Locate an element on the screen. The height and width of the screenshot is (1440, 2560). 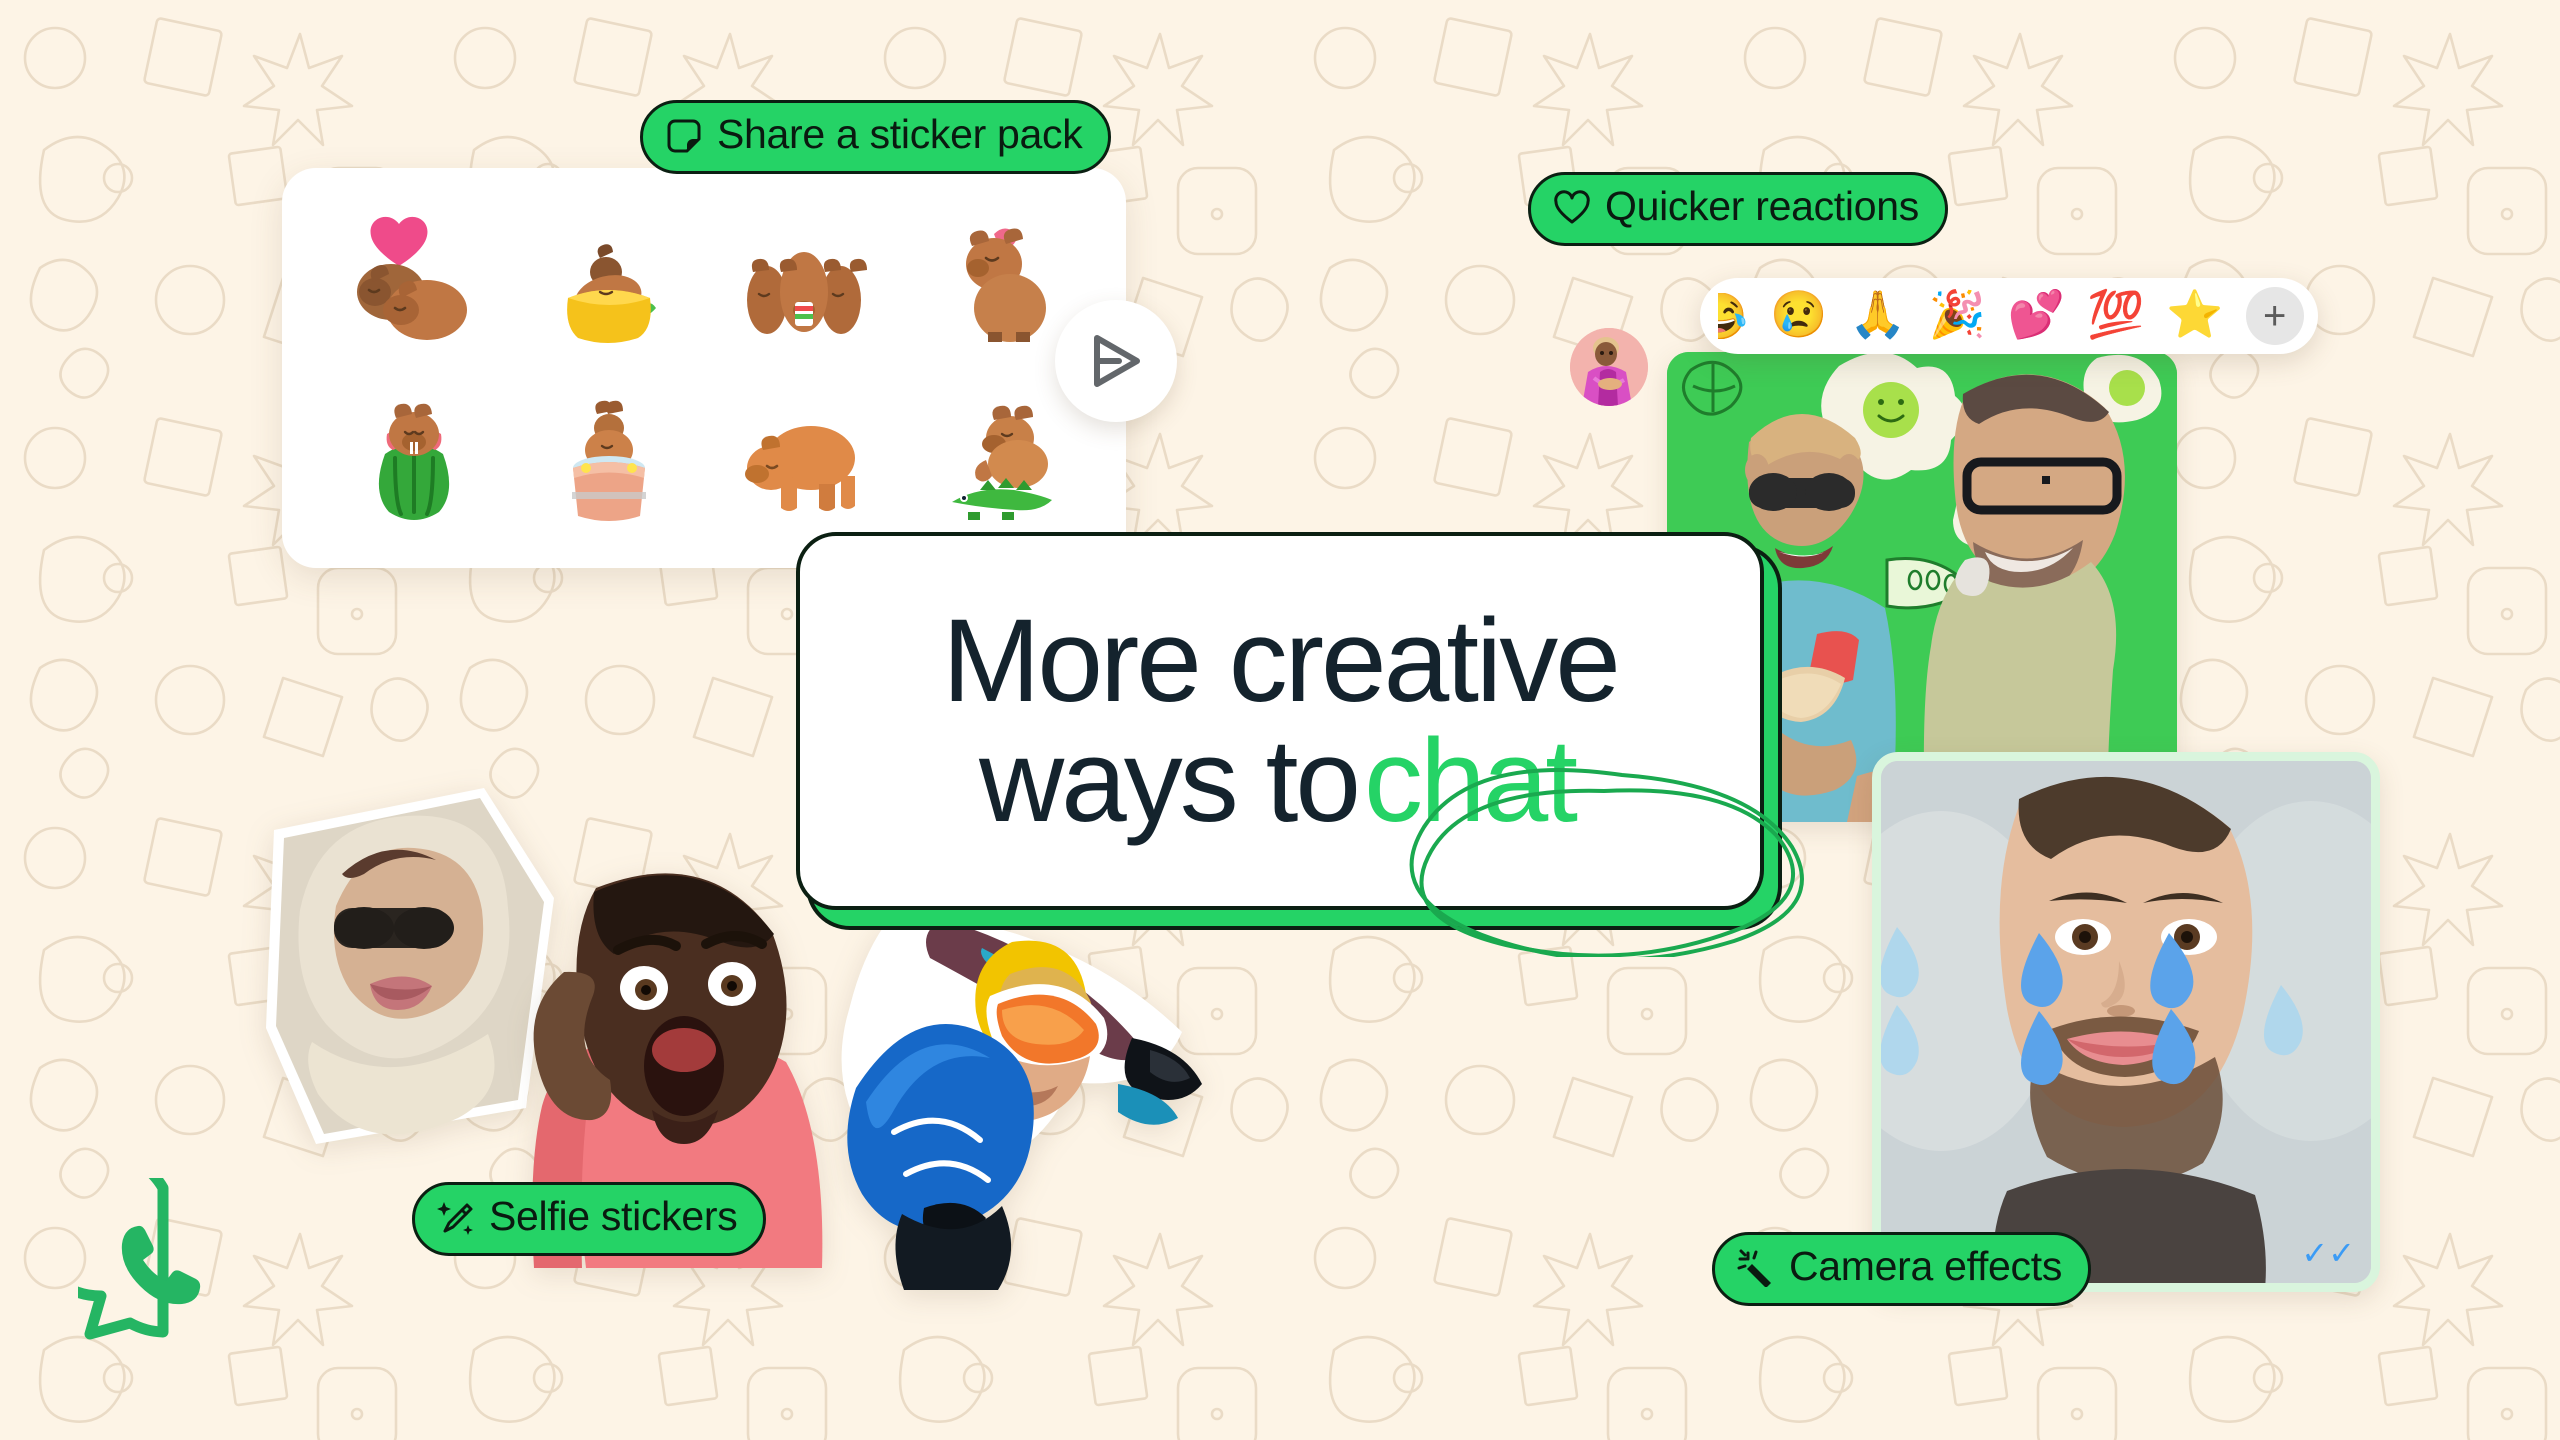
two-hearts-emoji: 💕 is located at coordinates (2036, 314).